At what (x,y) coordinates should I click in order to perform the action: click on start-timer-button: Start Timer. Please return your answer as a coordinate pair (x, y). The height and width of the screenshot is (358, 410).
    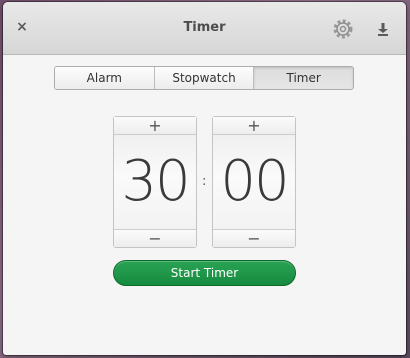
    Looking at the image, I should click on (204, 273).